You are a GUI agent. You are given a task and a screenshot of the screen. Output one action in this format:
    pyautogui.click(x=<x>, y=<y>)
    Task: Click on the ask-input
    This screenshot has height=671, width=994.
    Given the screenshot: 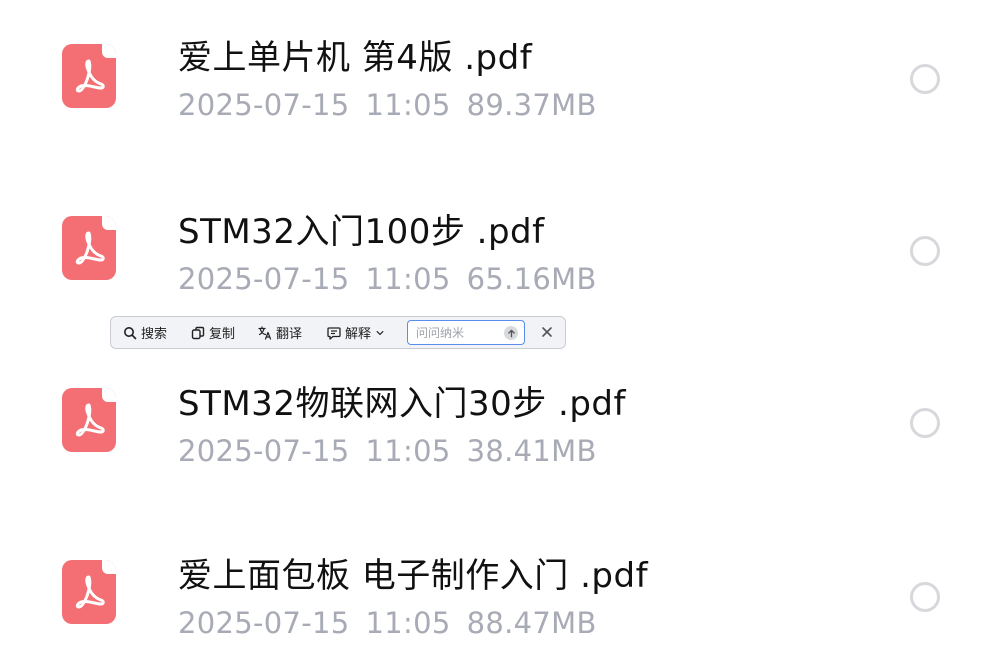 What is the action you would take?
    pyautogui.click(x=456, y=332)
    